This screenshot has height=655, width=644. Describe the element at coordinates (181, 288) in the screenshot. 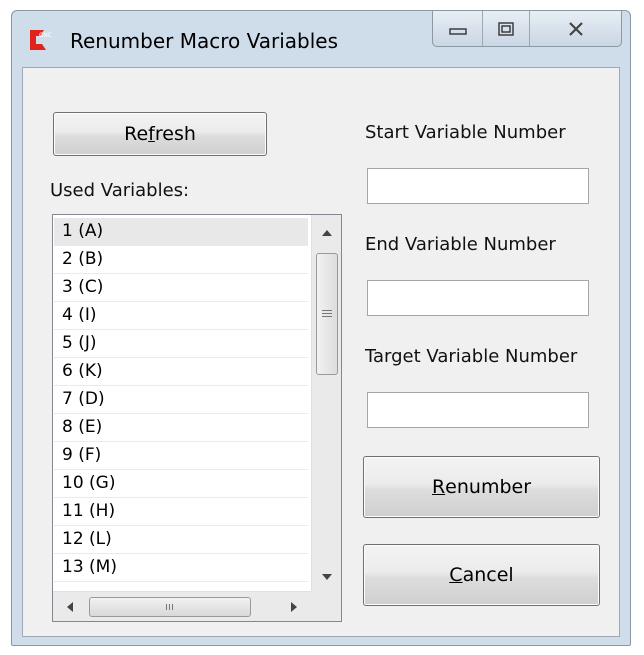

I see `list-item: 3 (C)` at that location.